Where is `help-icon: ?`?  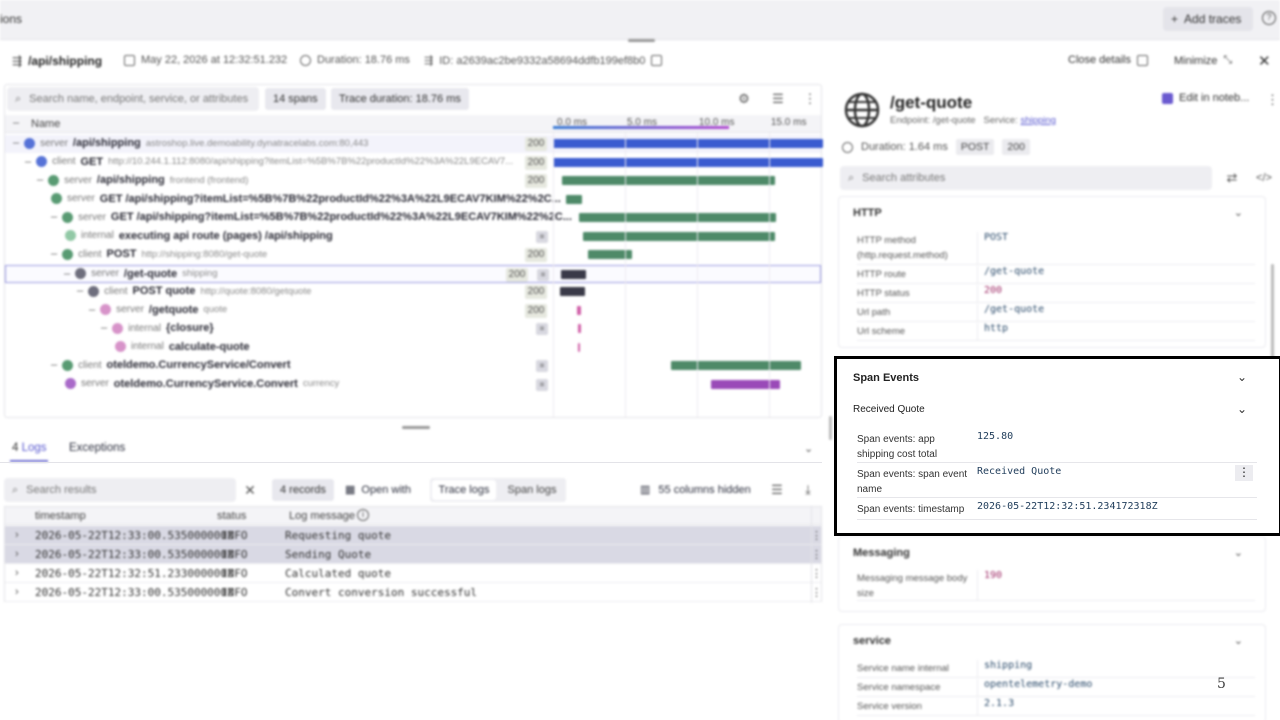
help-icon: ? is located at coordinates (1269, 18).